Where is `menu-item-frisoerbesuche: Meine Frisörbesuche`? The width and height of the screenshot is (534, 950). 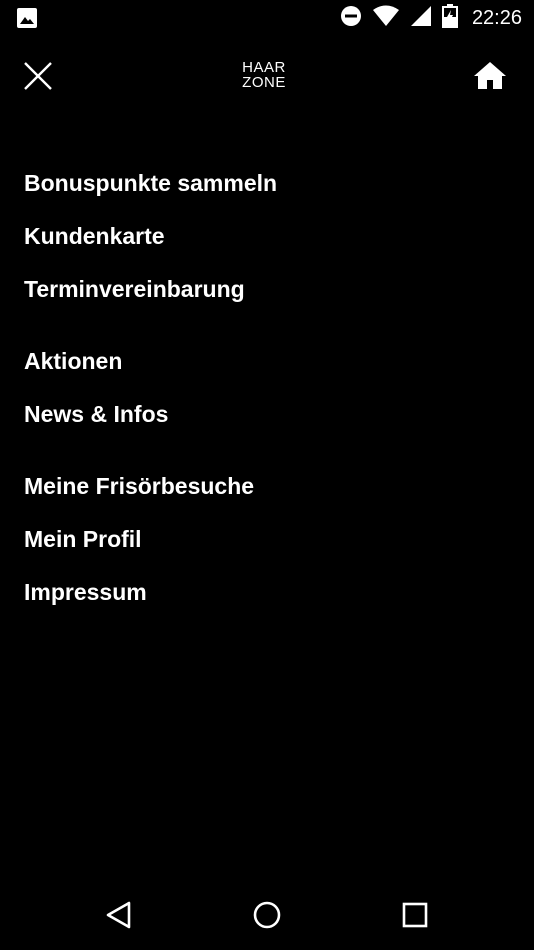 menu-item-frisoerbesuche: Meine Frisörbesuche is located at coordinates (139, 486).